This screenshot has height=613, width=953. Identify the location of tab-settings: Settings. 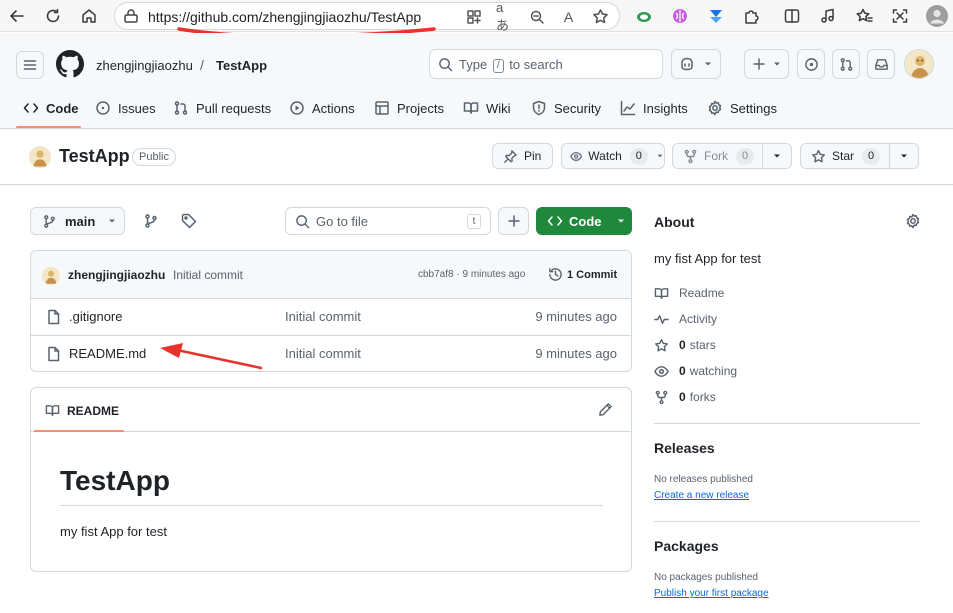
(742, 108).